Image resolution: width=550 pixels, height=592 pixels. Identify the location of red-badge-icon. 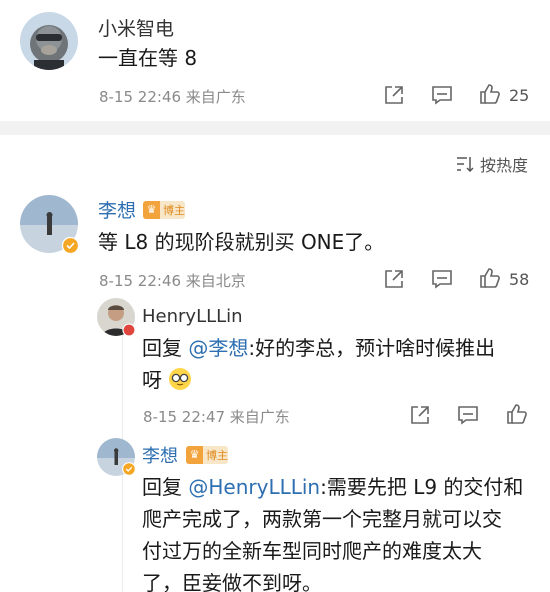
(129, 330).